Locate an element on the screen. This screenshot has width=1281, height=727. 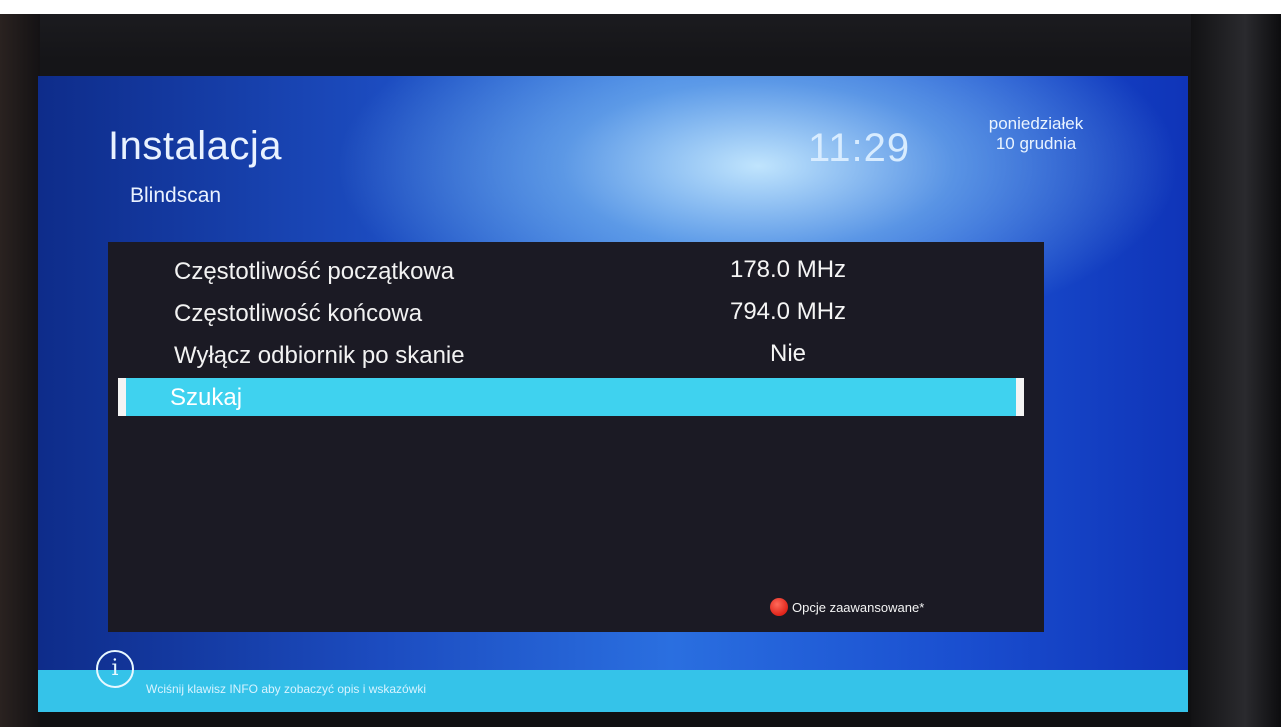
clock: 11:29 is located at coordinates (859, 148).